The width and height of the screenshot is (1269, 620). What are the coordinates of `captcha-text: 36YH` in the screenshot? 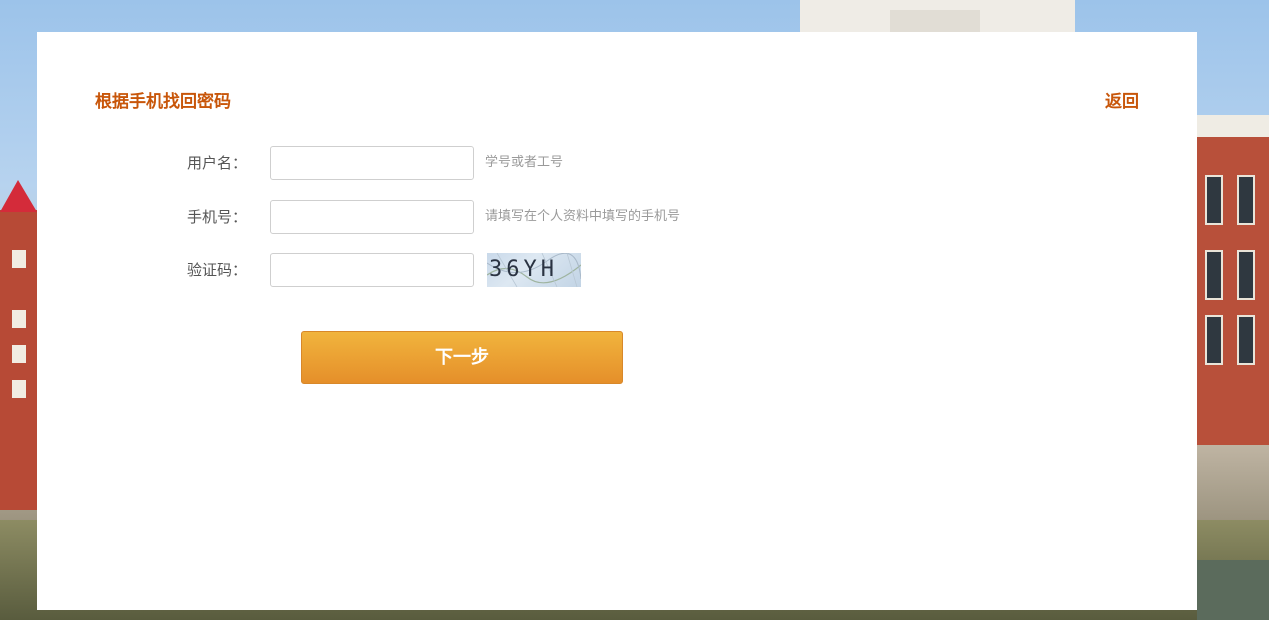 It's located at (523, 269).